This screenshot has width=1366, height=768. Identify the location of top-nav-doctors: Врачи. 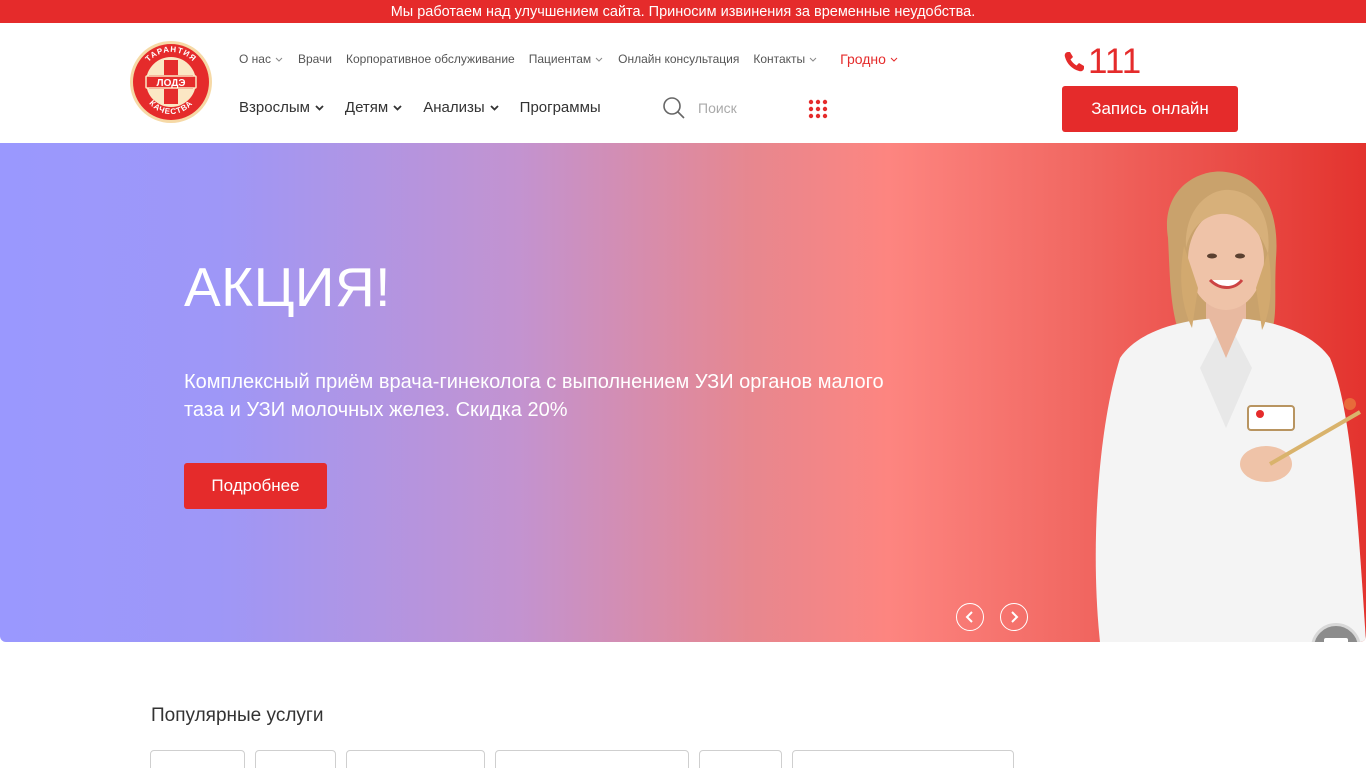
(315, 59).